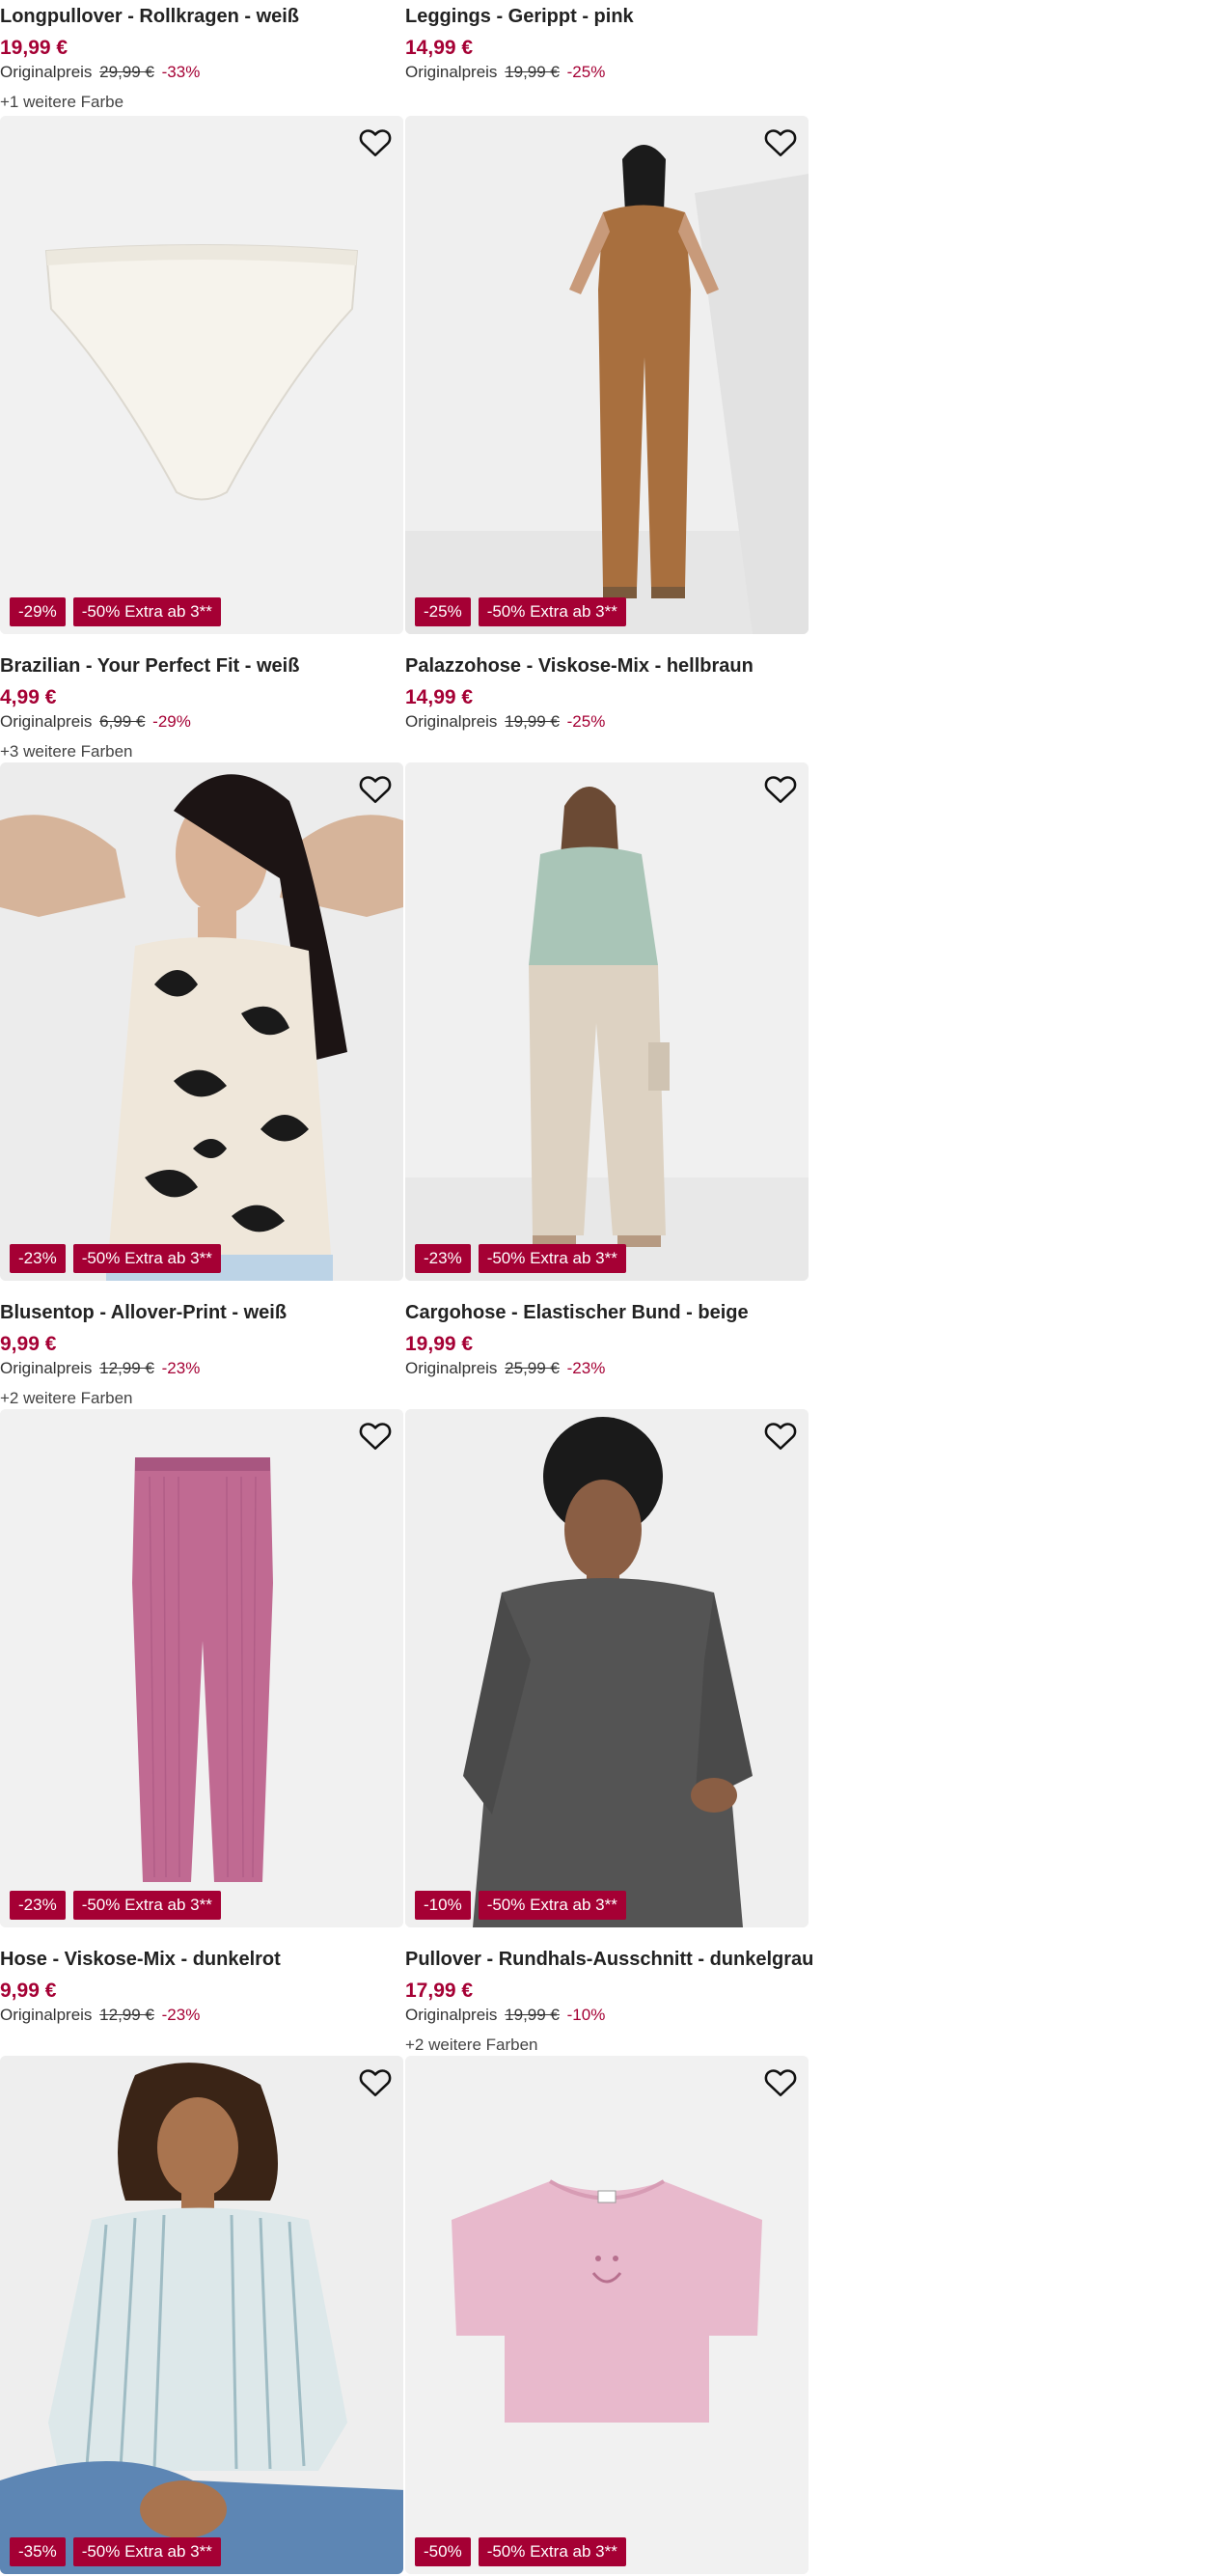 This screenshot has height=2576, width=1206. Describe the element at coordinates (201, 666) in the screenshot. I see `product-title: Brazilian - Your Perfect Fit - weiß` at that location.